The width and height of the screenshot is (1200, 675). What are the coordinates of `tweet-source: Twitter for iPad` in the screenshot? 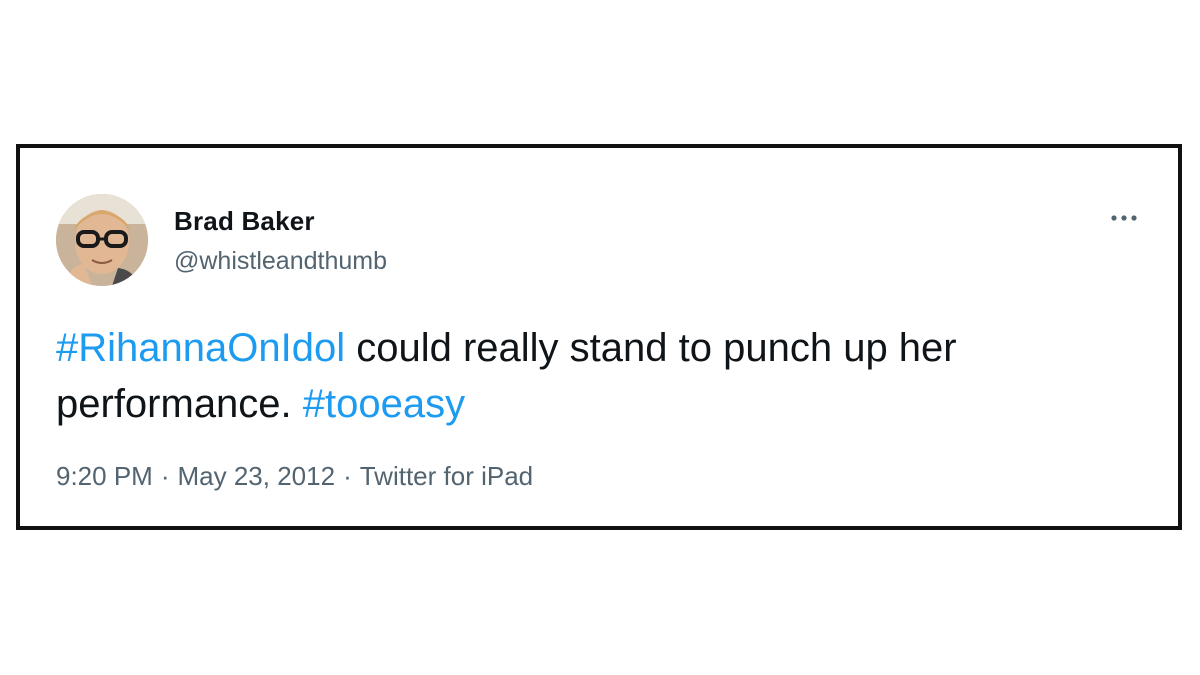 It's located at (446, 476).